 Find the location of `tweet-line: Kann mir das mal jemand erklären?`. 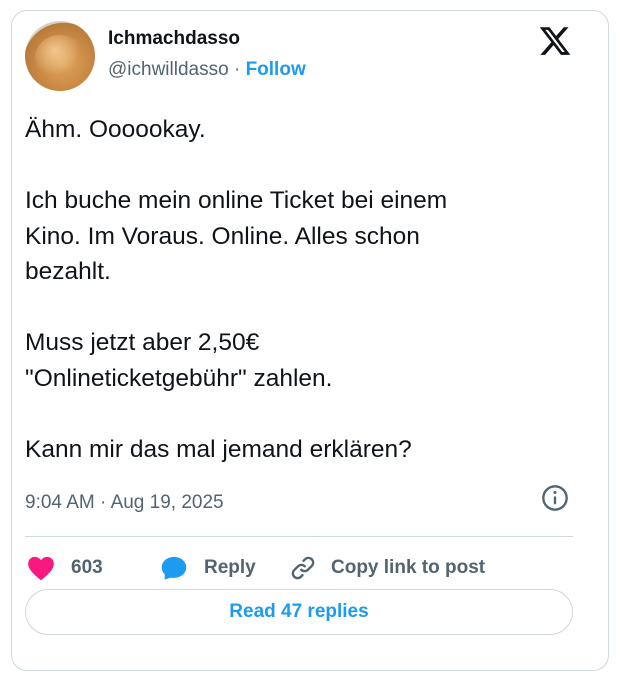

tweet-line: Kann mir das mal jemand erklären? is located at coordinates (218, 449).